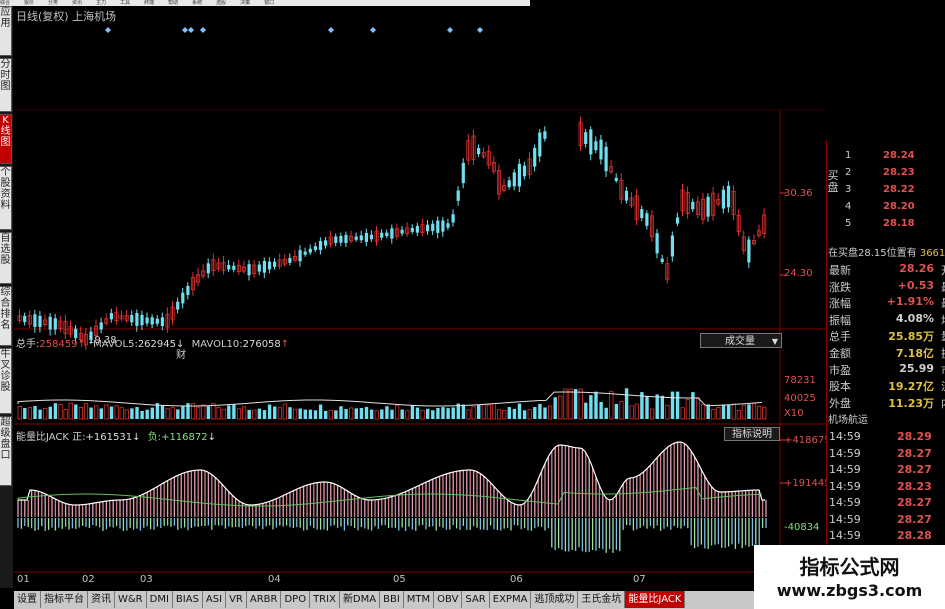  Describe the element at coordinates (886, 520) in the screenshot. I see `tick-row: 14:59 28.27` at that location.